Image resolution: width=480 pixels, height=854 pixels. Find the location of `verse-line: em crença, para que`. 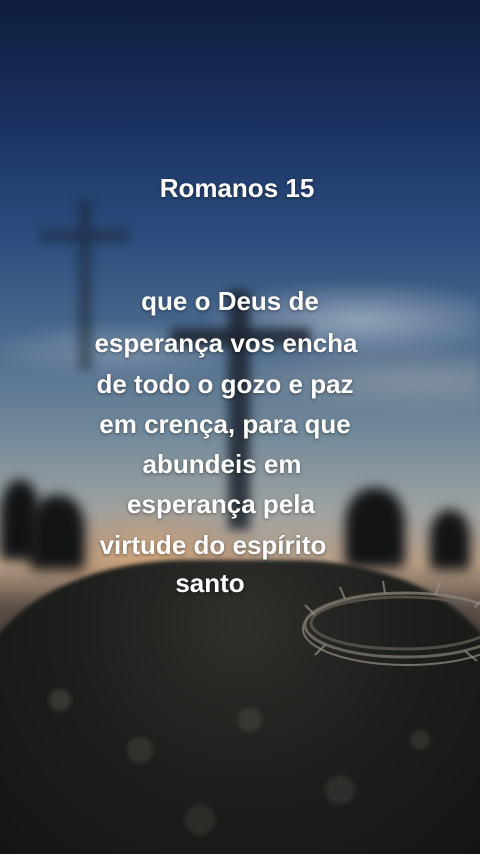

verse-line: em crença, para que is located at coordinates (225, 424).